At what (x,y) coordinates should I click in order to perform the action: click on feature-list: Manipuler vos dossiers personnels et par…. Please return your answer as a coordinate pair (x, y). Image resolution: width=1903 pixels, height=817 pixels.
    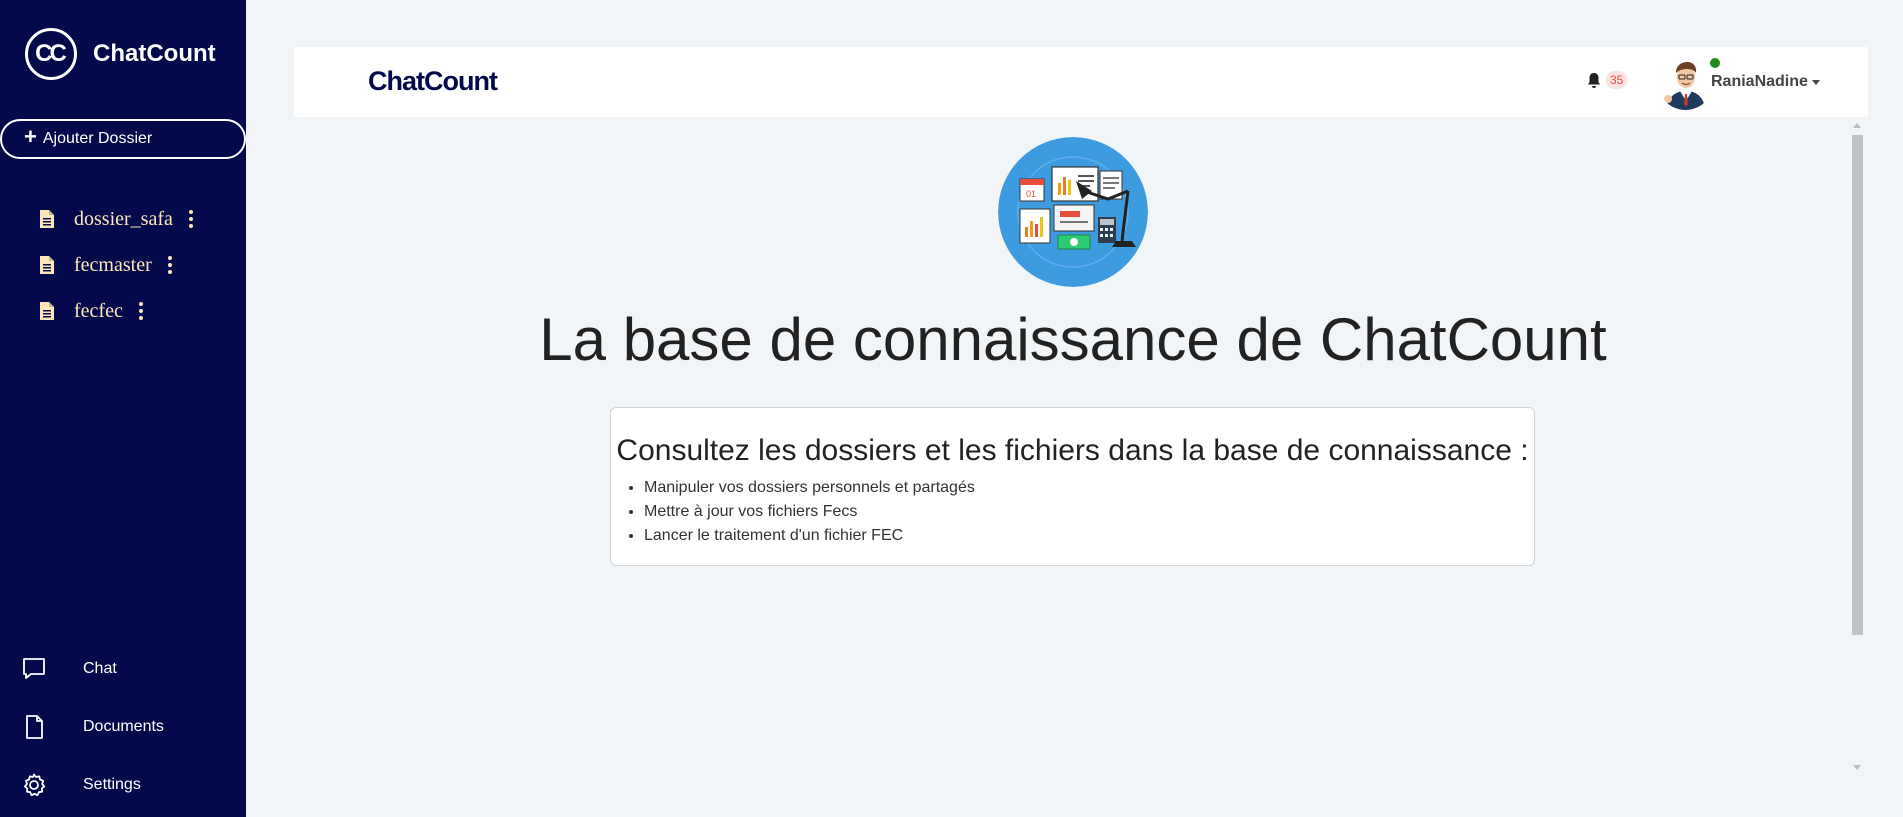
    Looking at the image, I should click on (1072, 512).